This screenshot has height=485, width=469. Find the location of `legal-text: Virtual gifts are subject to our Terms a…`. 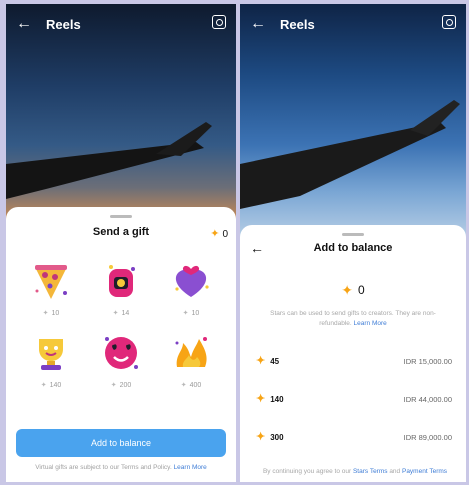

legal-text: Virtual gifts are subject to our Terms a… is located at coordinates (104, 467).